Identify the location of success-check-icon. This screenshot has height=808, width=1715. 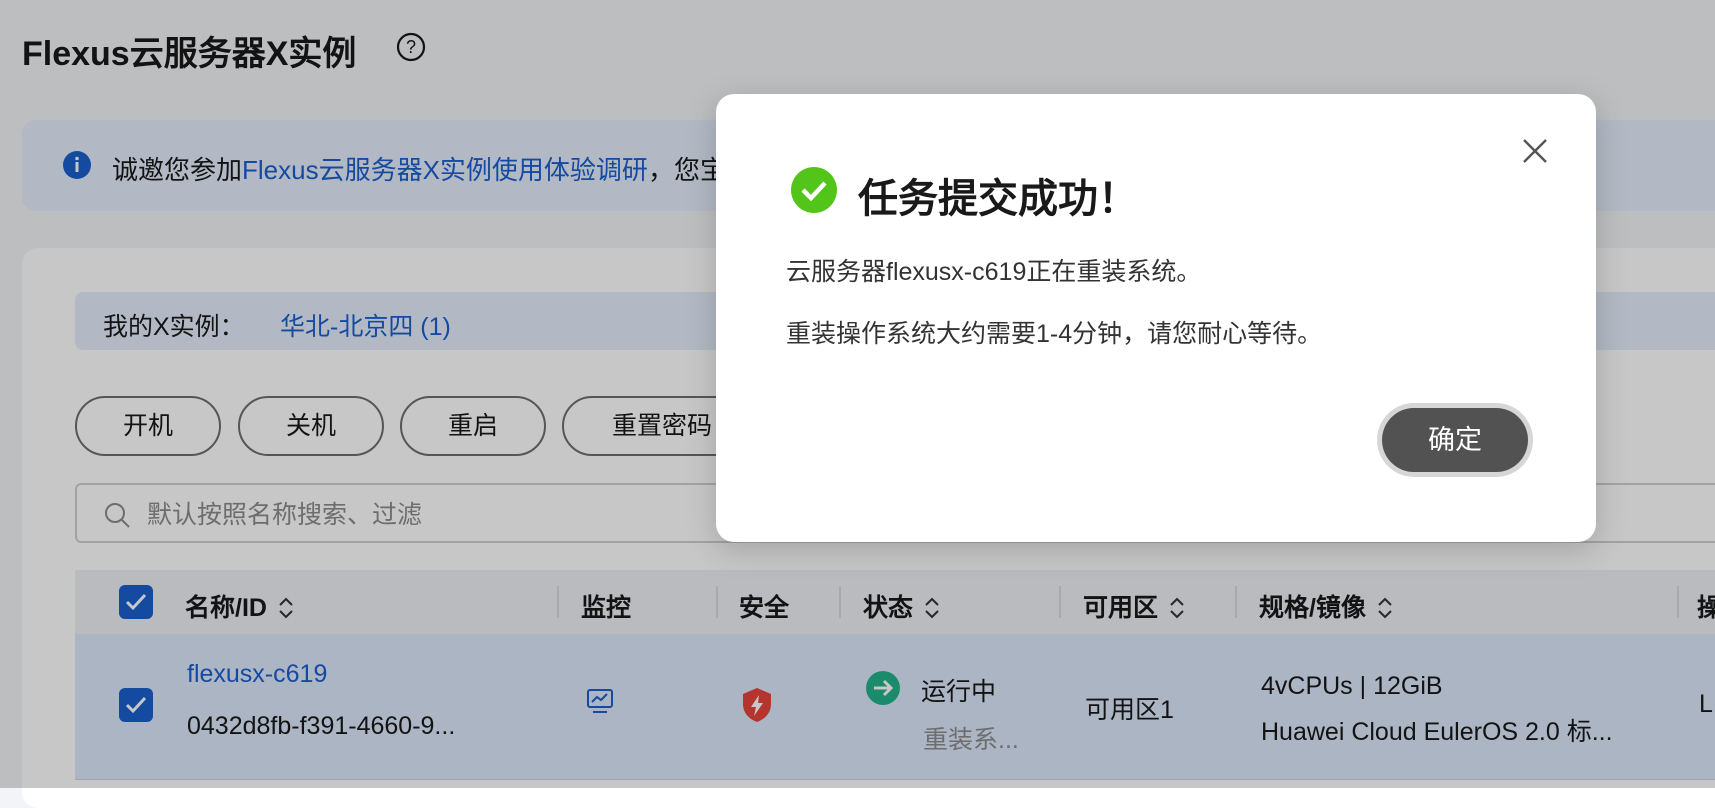
(814, 190).